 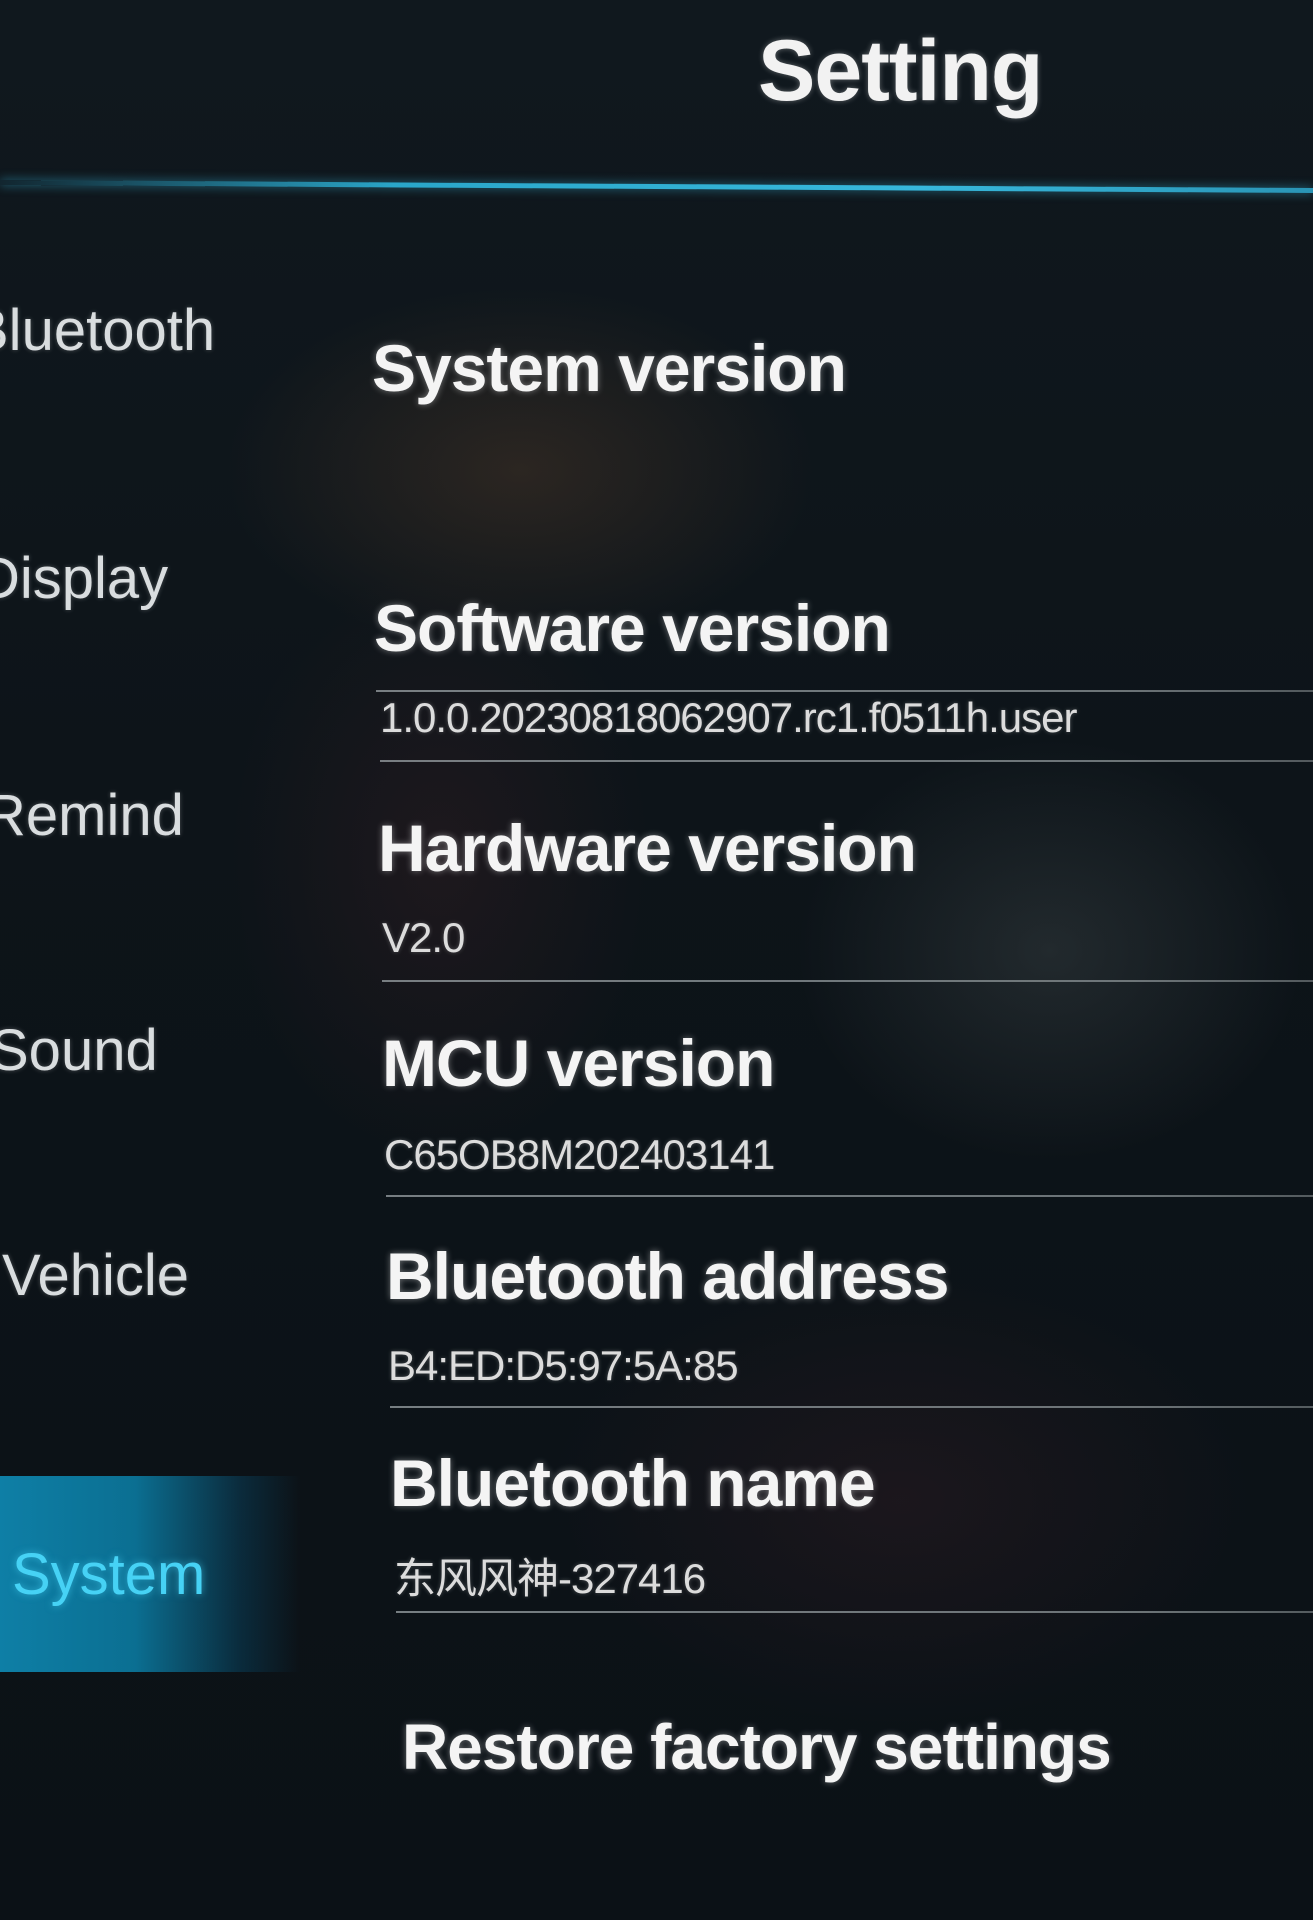 What do you see at coordinates (757, 1747) in the screenshot?
I see `restore-factory-settings-button: Restore factory settings` at bounding box center [757, 1747].